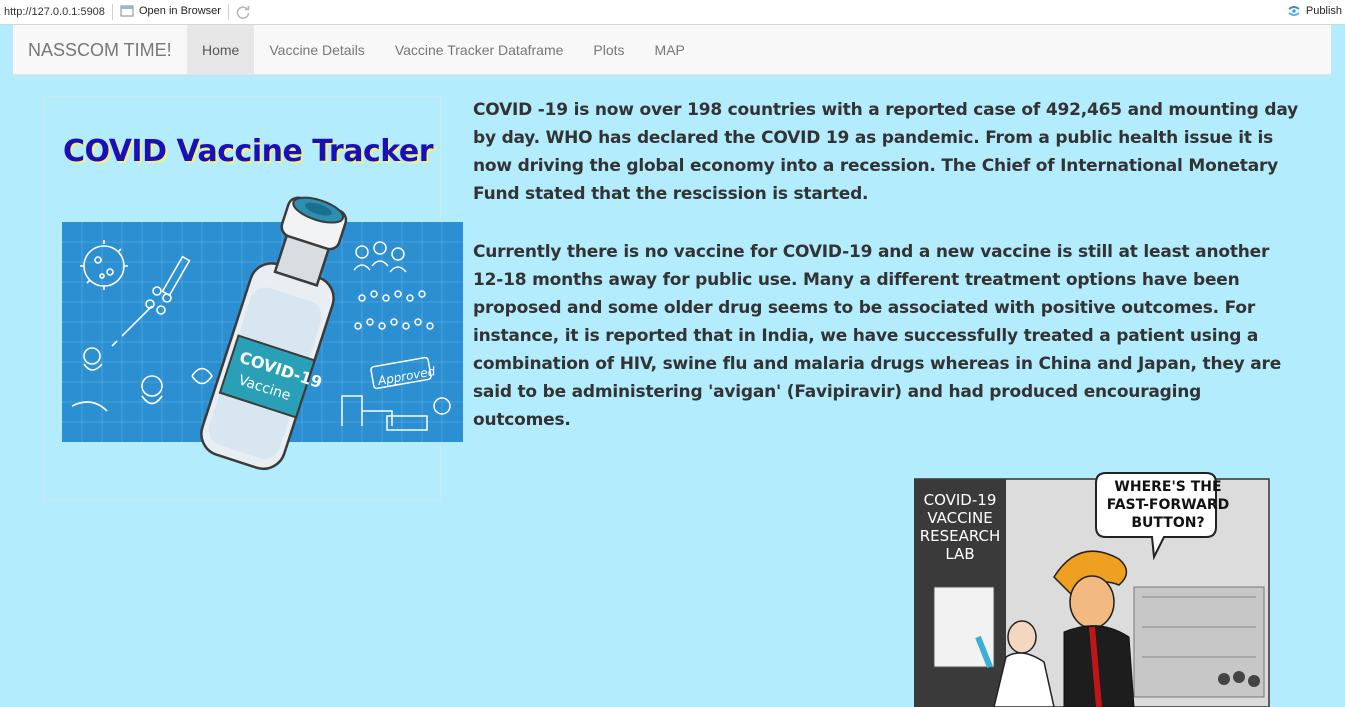  What do you see at coordinates (479, 49) in the screenshot?
I see `tab-vaccine-tracker-dataframe: Vaccine Tracker Dataframe` at bounding box center [479, 49].